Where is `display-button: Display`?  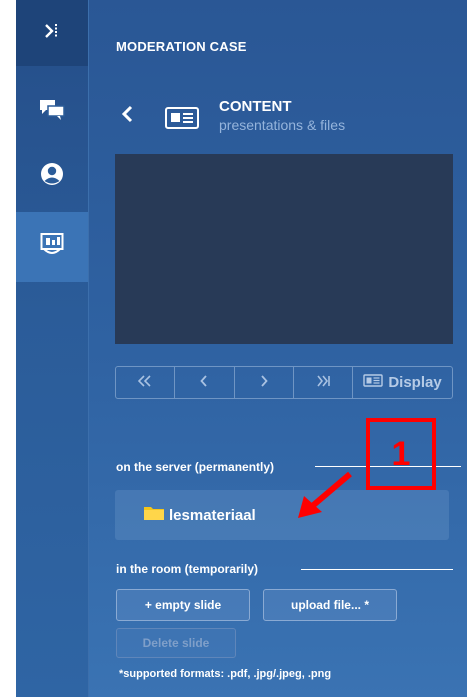
display-button: Display is located at coordinates (402, 382).